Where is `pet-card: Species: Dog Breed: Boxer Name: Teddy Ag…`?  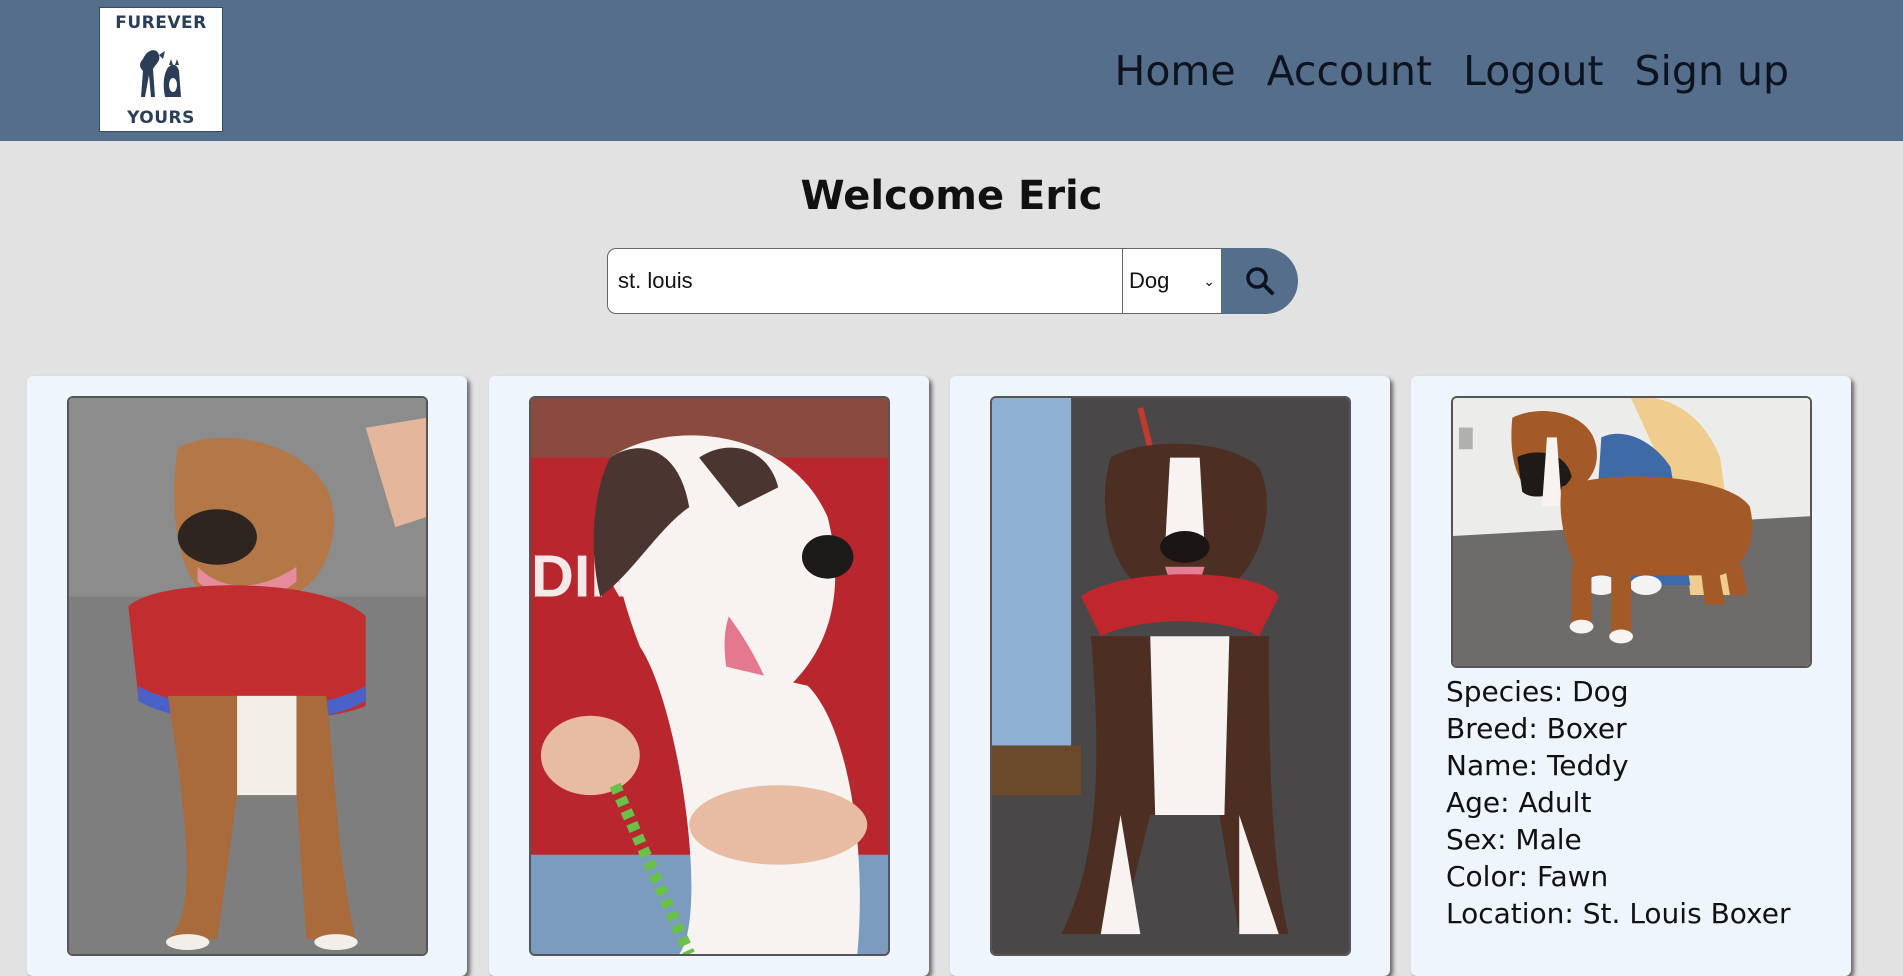 pet-card: Species: Dog Breed: Boxer Name: Teddy Ag… is located at coordinates (1631, 676).